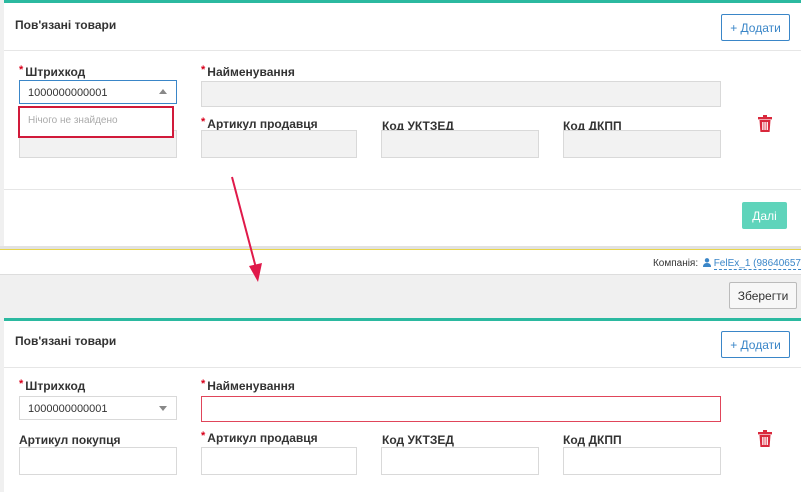 This screenshot has width=801, height=492. Describe the element at coordinates (418, 440) in the screenshot. I see `uktzed-label: Код УКТЗЕД` at that location.